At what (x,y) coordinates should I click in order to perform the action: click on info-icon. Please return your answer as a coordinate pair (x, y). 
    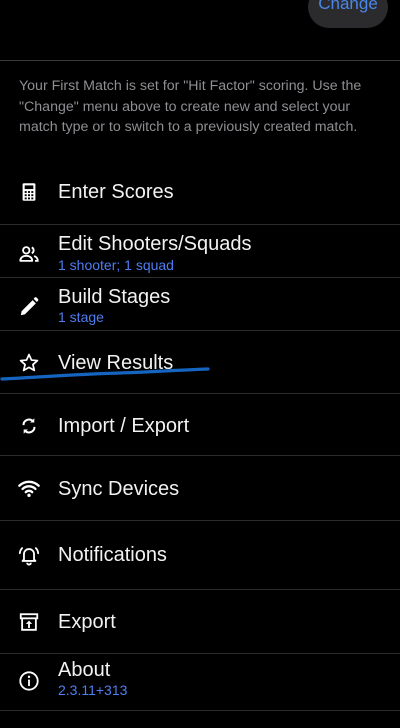
    Looking at the image, I should click on (29, 681).